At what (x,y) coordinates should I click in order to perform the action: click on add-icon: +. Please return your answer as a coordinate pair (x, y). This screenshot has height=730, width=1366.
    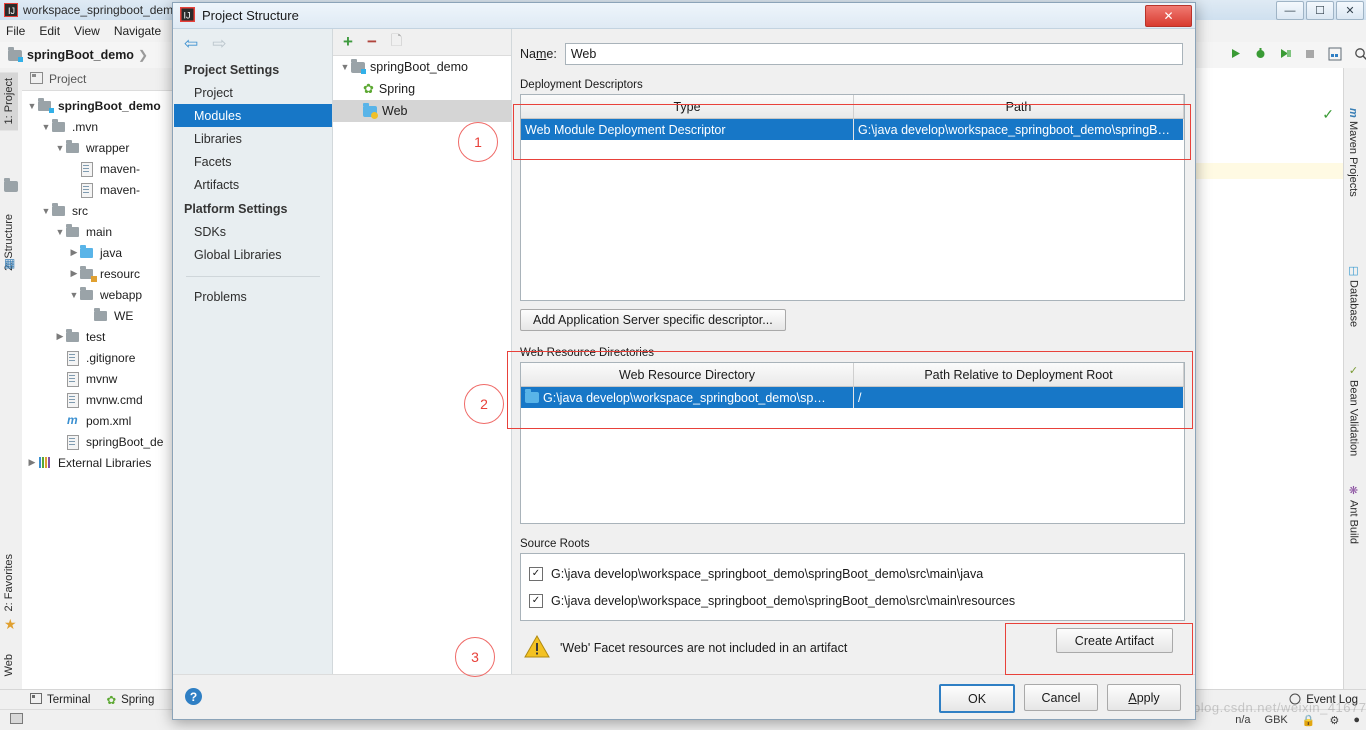
    Looking at the image, I should click on (348, 42).